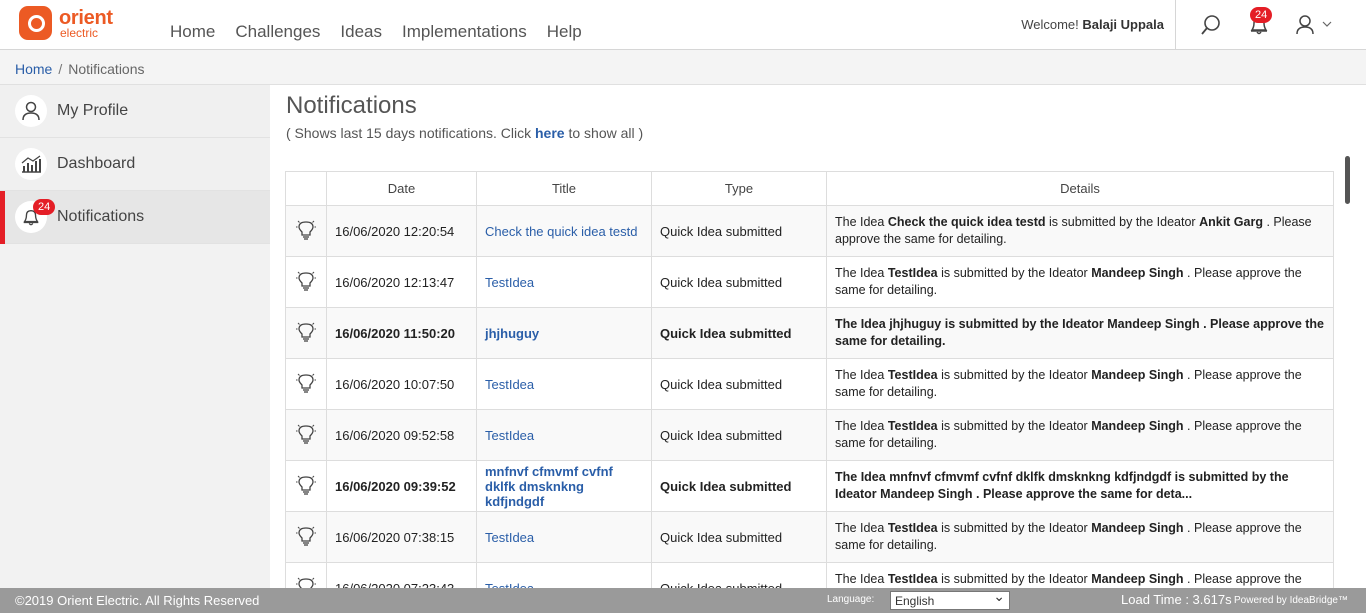 The width and height of the screenshot is (1366, 613). Describe the element at coordinates (1175, 25) in the screenshot. I see `header-divider` at that location.